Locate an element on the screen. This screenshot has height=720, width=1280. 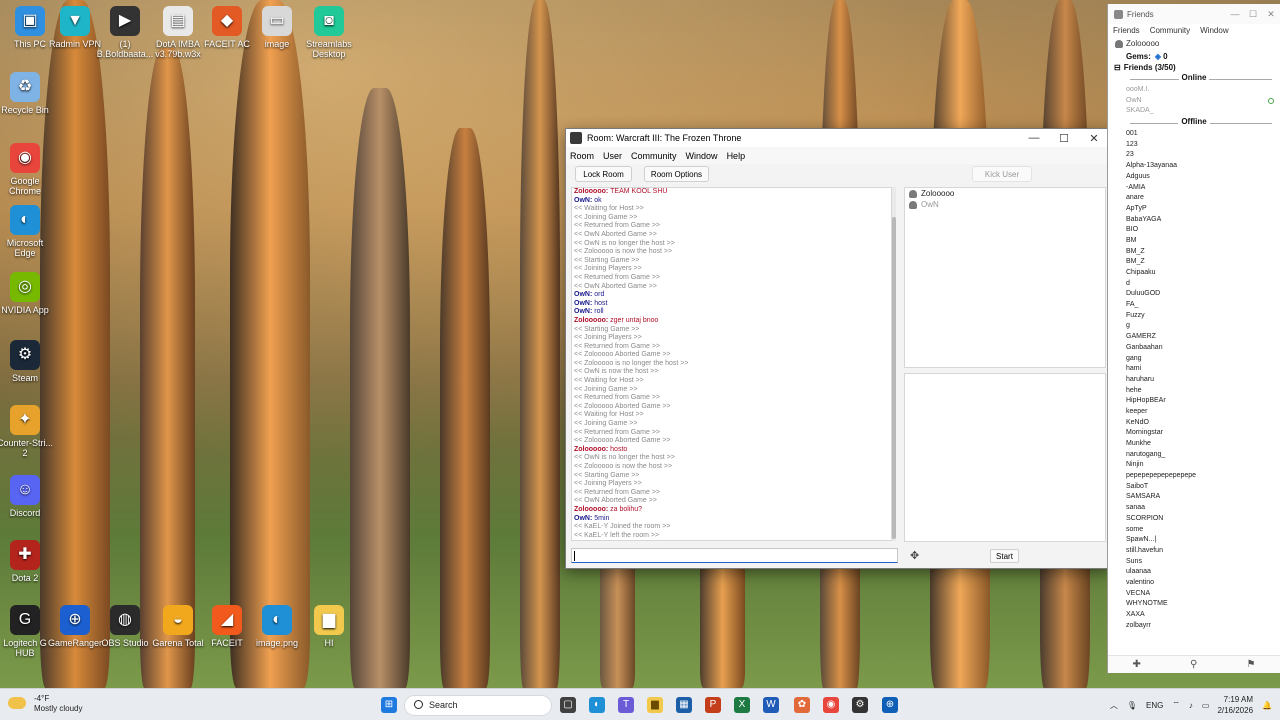
maximize-icon: ☐ is located at coordinates (1064, 138).